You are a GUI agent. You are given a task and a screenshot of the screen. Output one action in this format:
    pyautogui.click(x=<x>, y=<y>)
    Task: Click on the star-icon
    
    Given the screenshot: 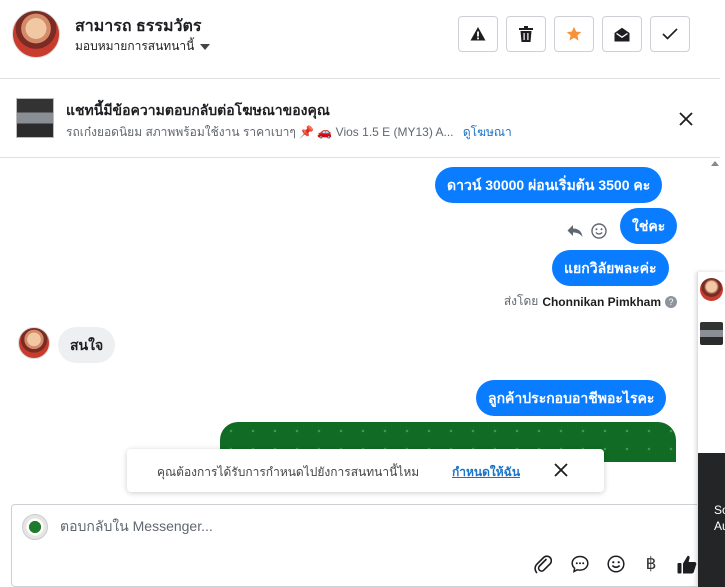 What is the action you would take?
    pyautogui.click(x=574, y=33)
    